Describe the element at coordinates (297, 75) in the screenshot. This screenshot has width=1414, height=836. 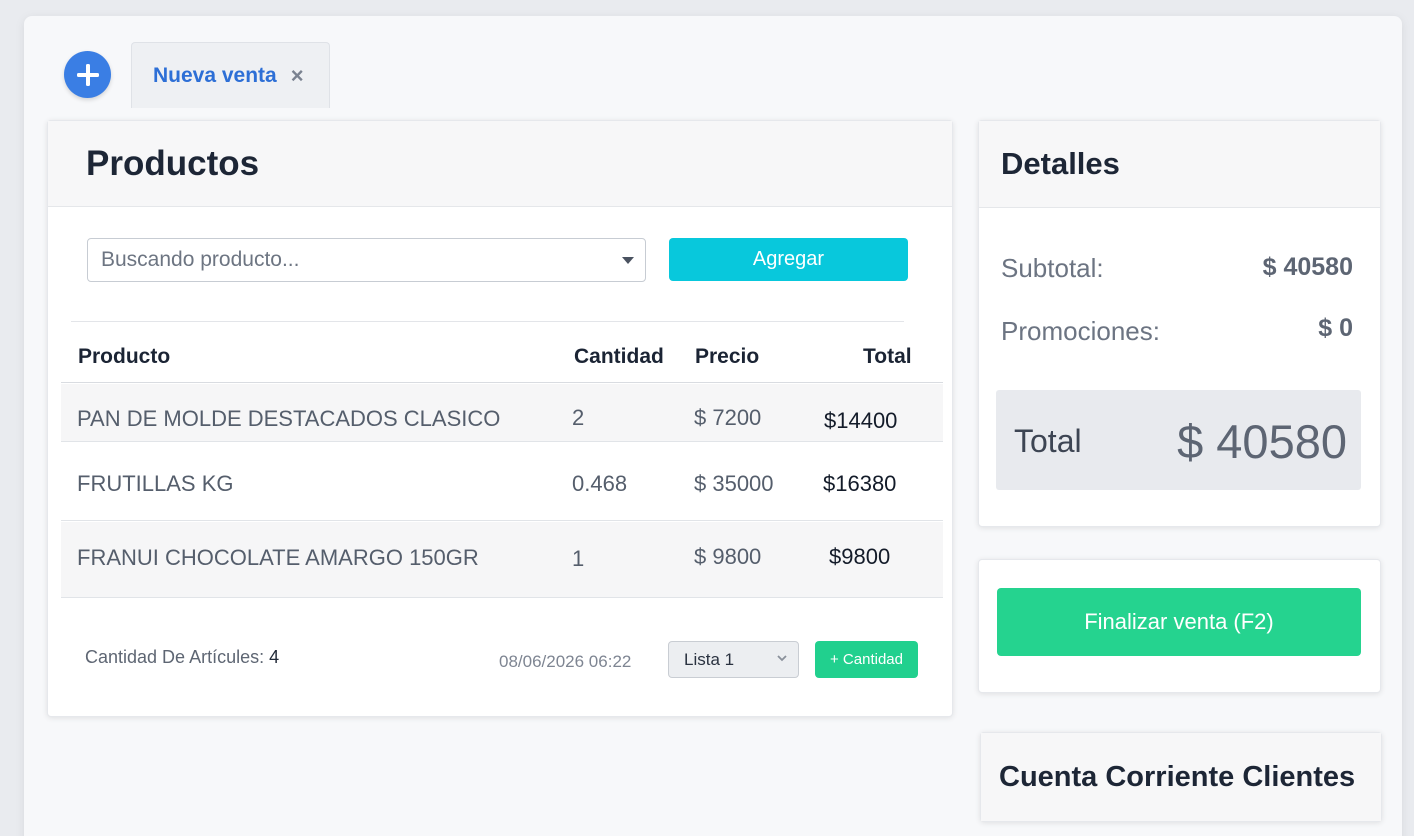
I see `close-icon: ×` at that location.